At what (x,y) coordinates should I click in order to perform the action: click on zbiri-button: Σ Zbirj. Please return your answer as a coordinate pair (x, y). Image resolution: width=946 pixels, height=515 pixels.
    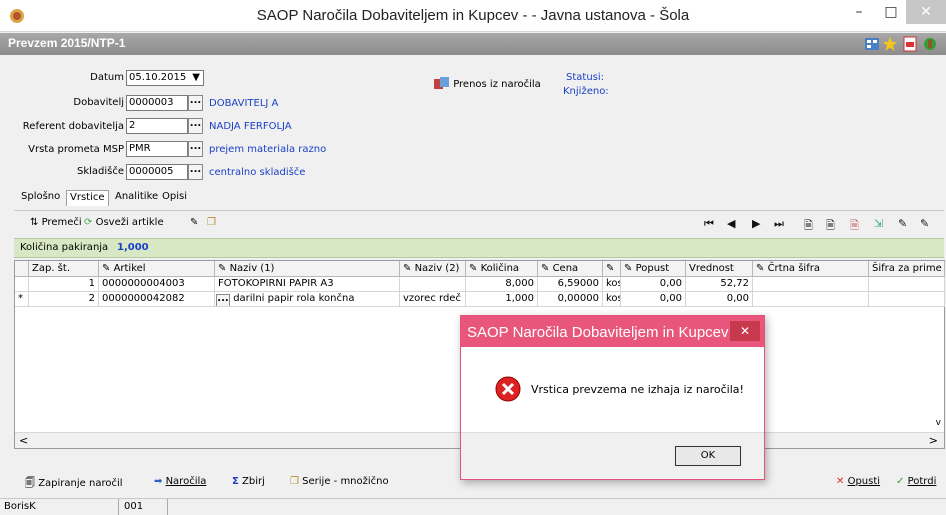
    Looking at the image, I should click on (248, 481).